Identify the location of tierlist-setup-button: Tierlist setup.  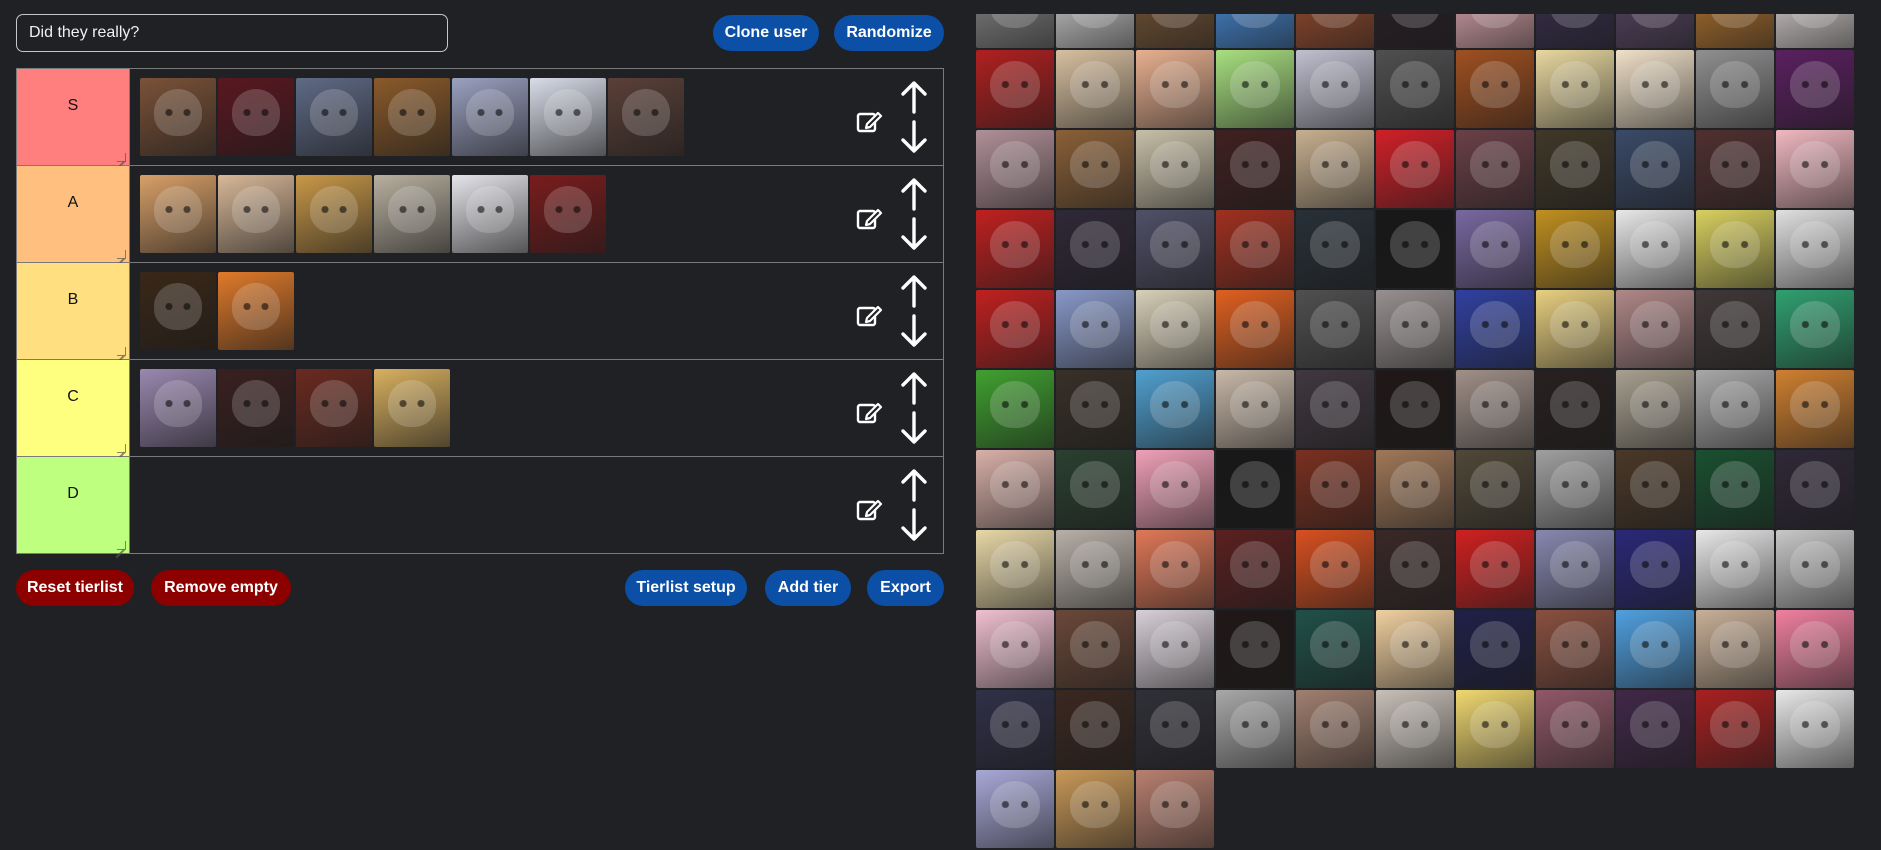
(686, 588).